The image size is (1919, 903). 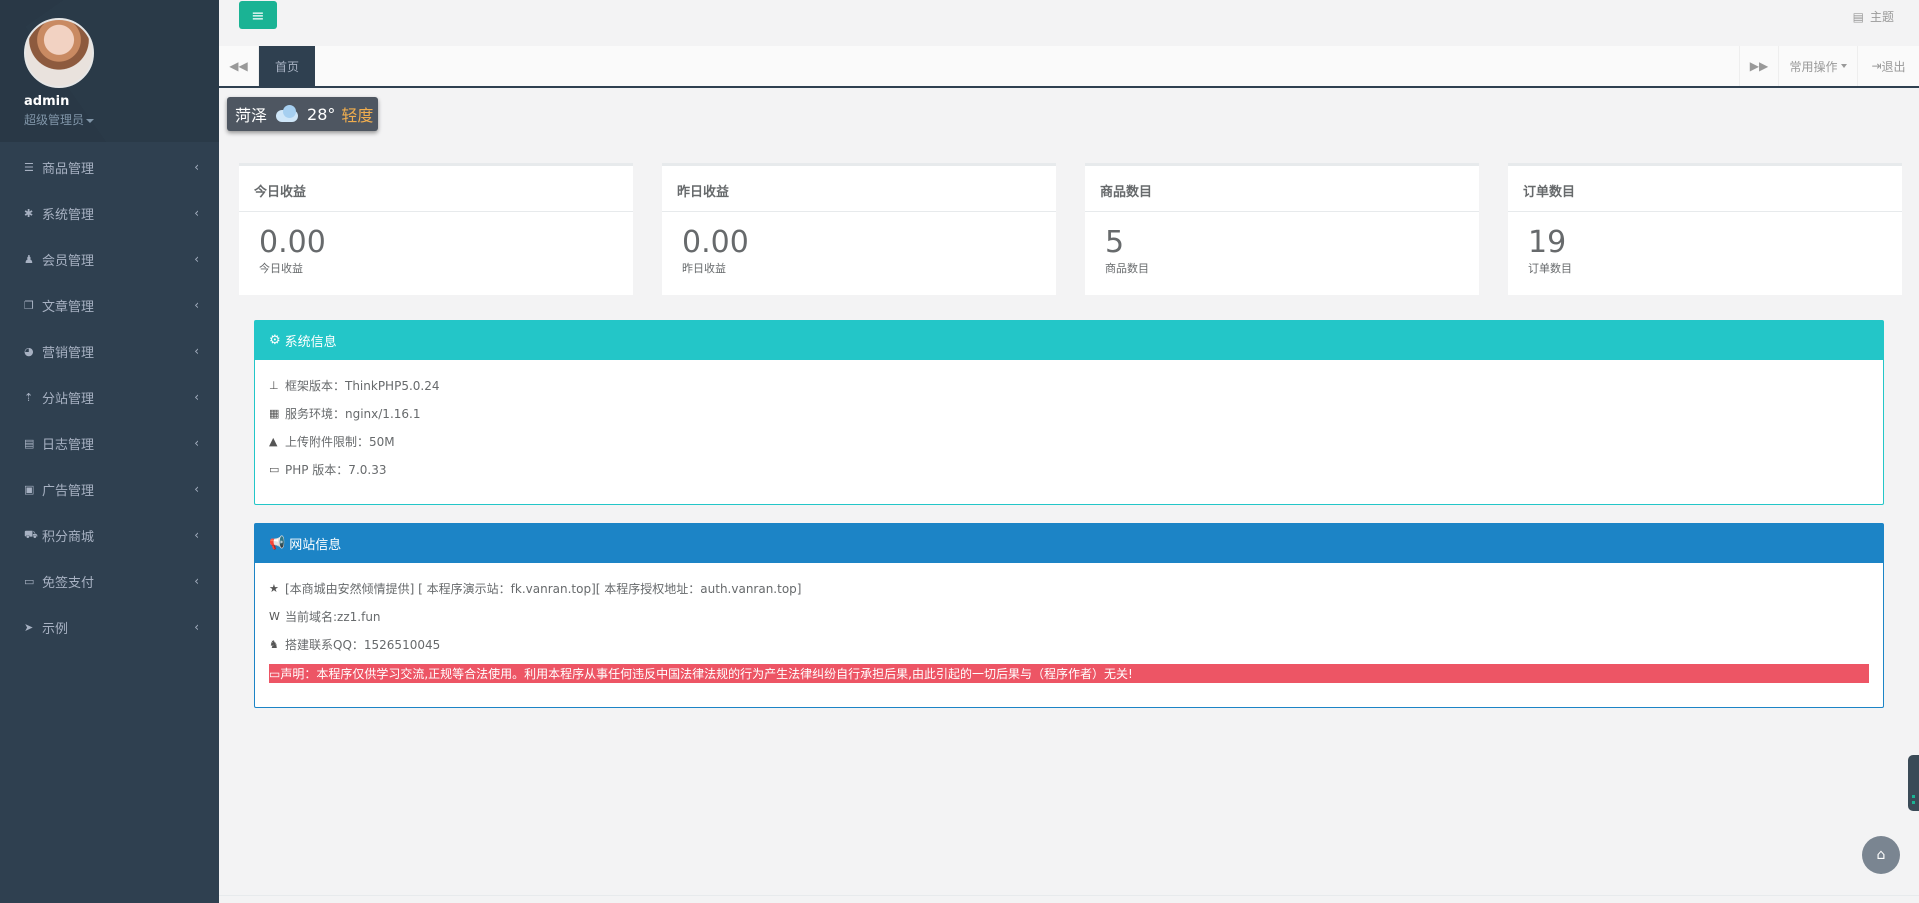 I want to click on stat-subtitle: 订单数目, so click(x=1550, y=268).